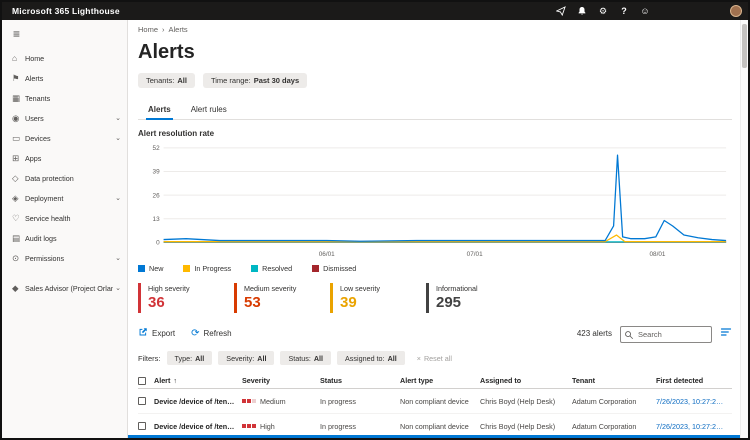 The height and width of the screenshot is (440, 750). I want to click on sidebar-item-label: Apps, so click(33, 158).